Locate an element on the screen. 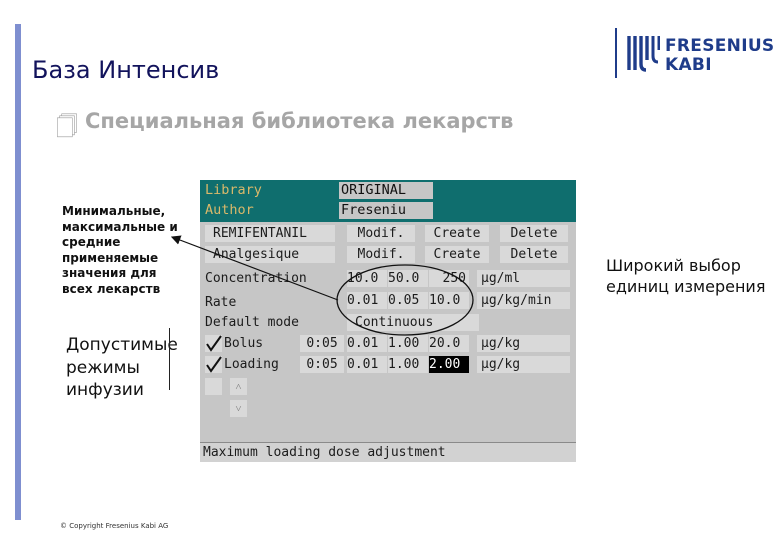 This screenshot has height=540, width=780. slide-subtitle: Специальная библиотека лекарств is located at coordinates (299, 121).